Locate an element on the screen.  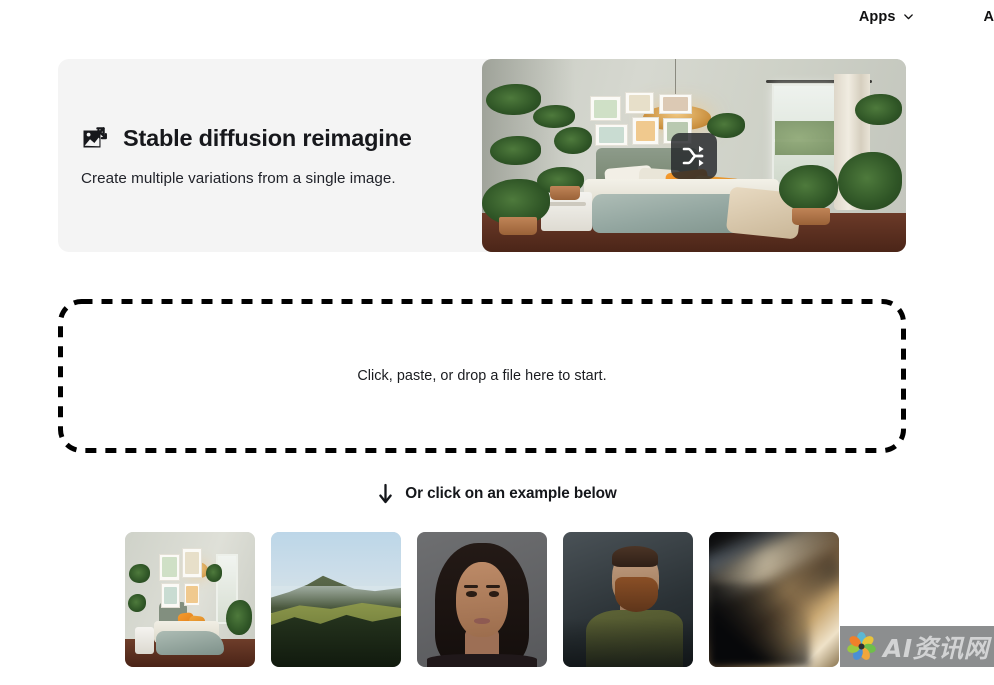
nav-apps-menu: Apps is located at coordinates (886, 17).